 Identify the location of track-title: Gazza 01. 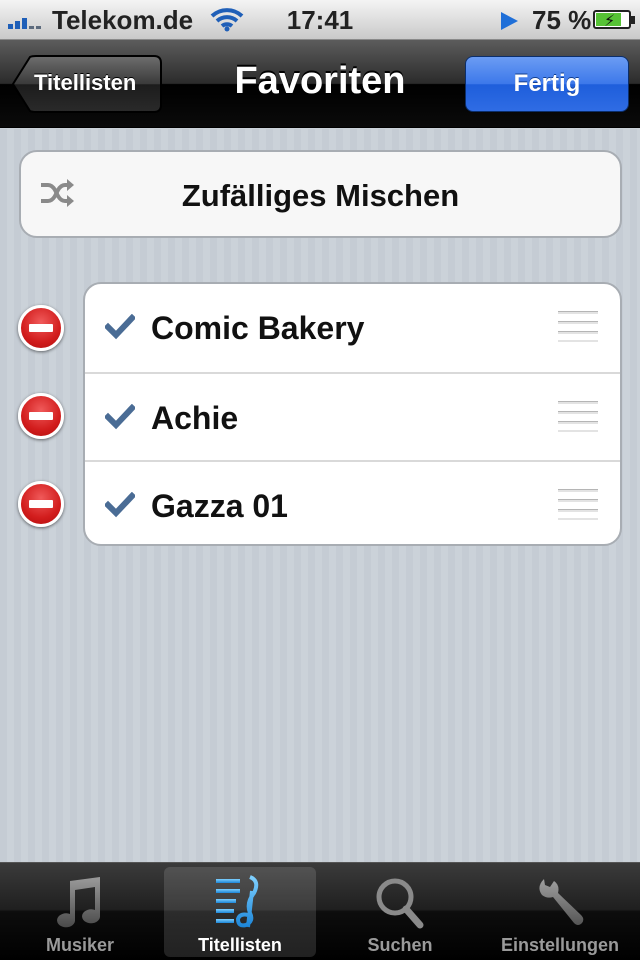
(219, 506).